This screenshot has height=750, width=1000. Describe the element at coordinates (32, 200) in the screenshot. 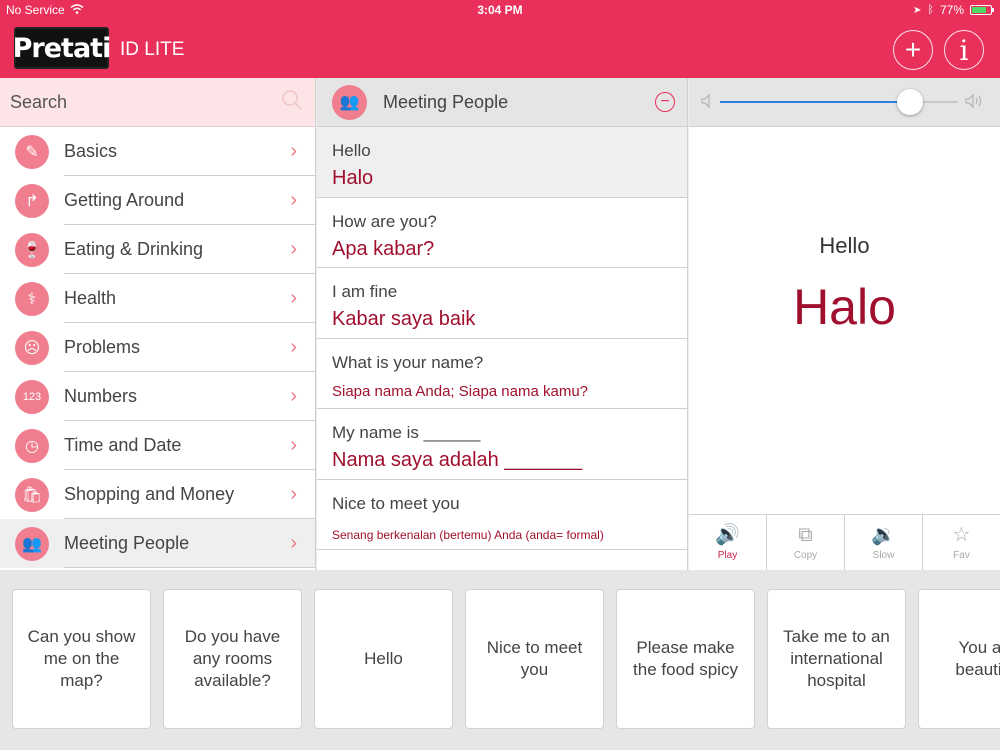

I see `turn-arrow-icon: ↱` at that location.